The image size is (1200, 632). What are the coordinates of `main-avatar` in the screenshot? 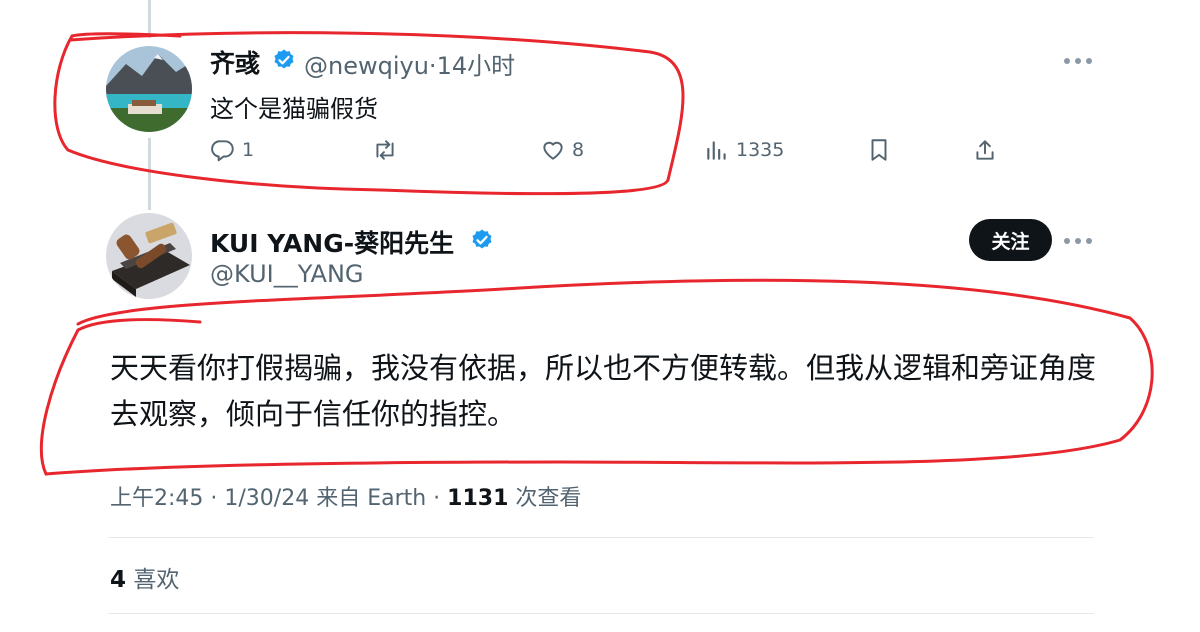 It's located at (149, 256).